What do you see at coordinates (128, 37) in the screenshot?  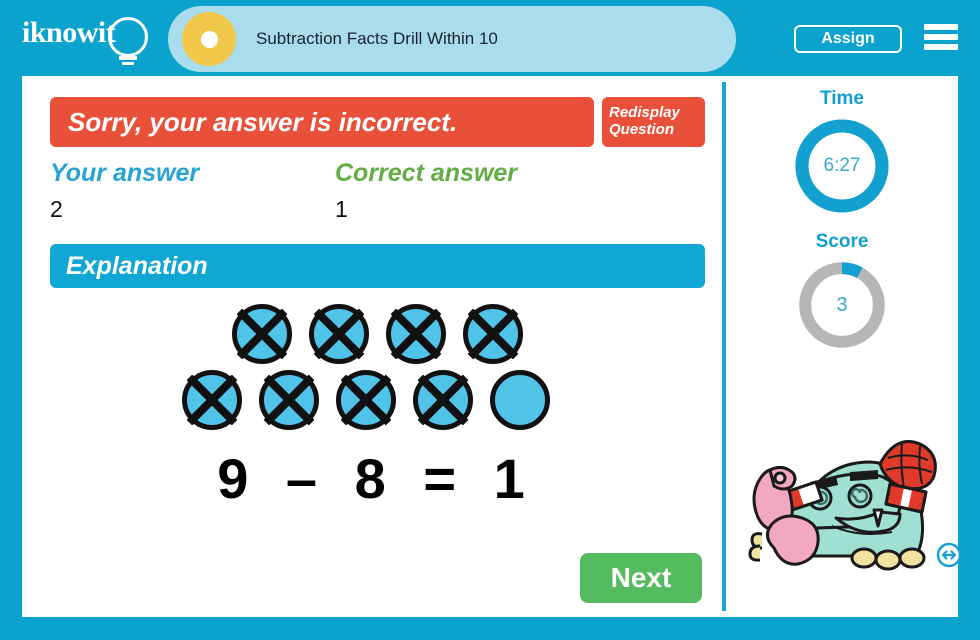 I see `lightbulb-icon` at bounding box center [128, 37].